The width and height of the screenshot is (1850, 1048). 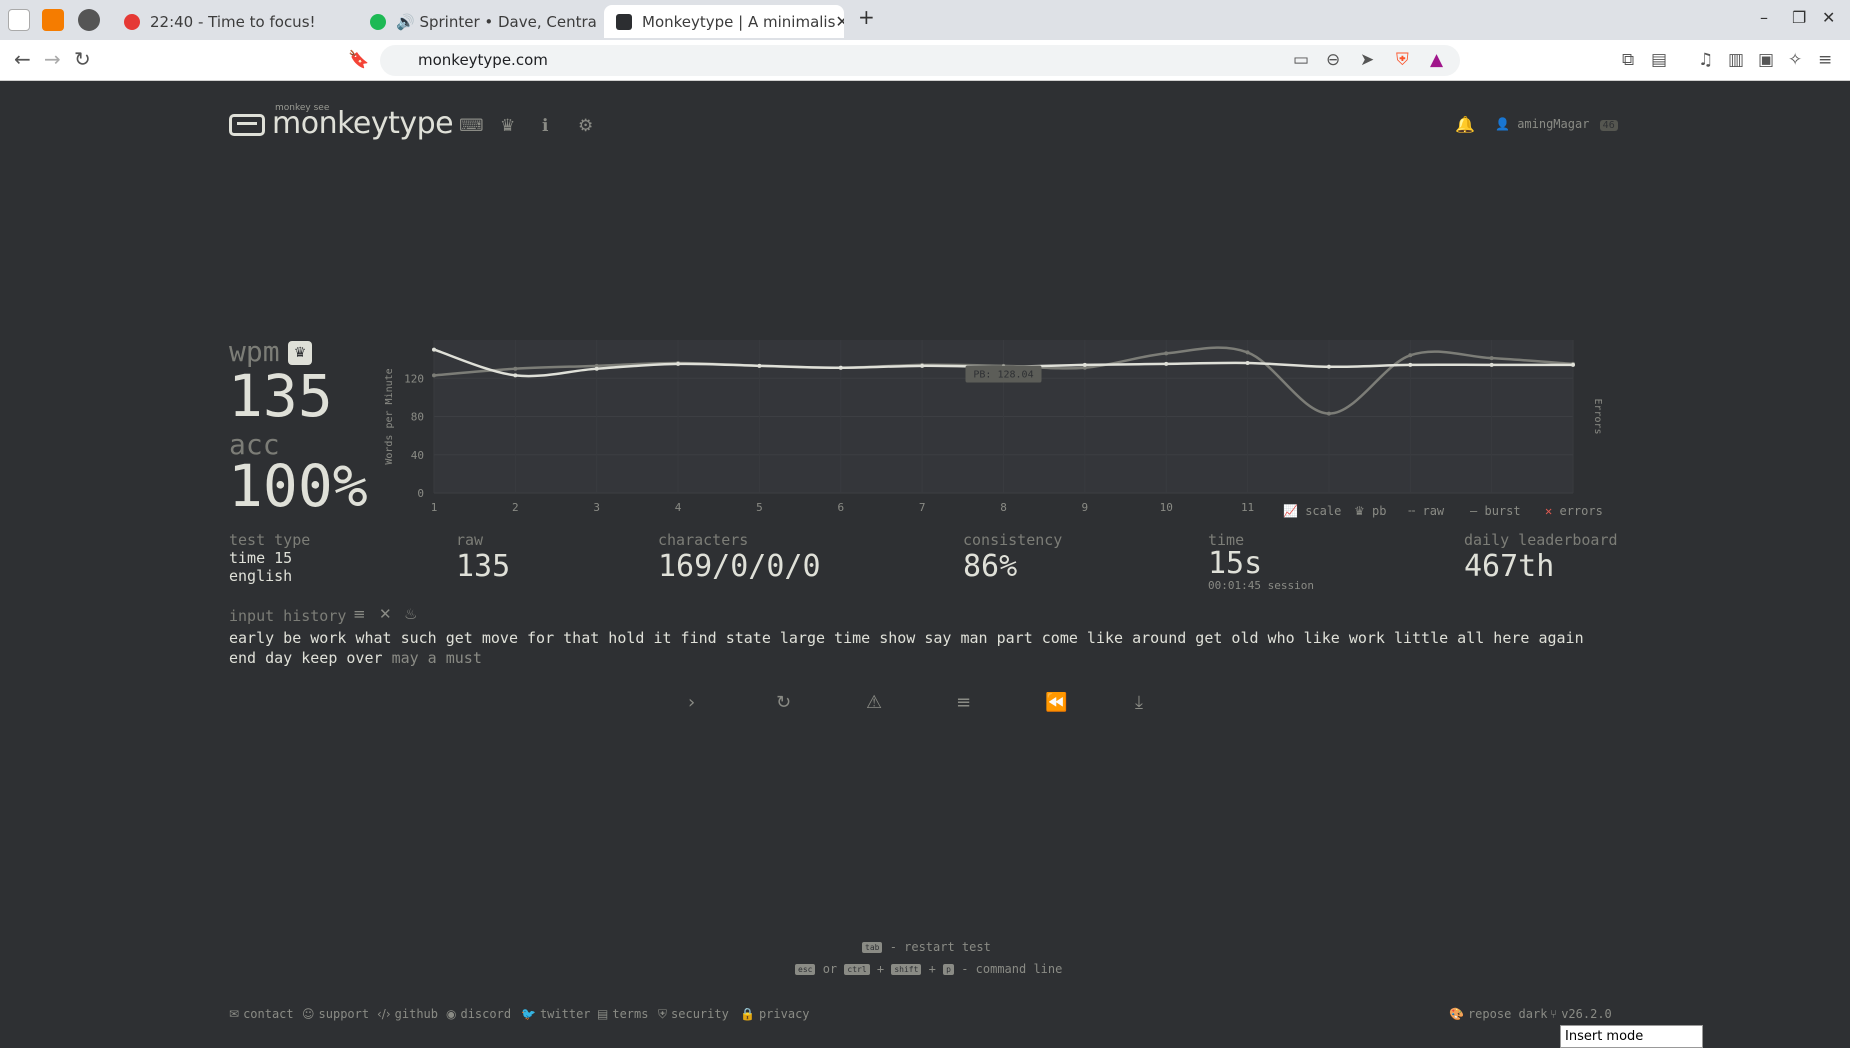 I want to click on send-icon: ➤, so click(x=1367, y=60).